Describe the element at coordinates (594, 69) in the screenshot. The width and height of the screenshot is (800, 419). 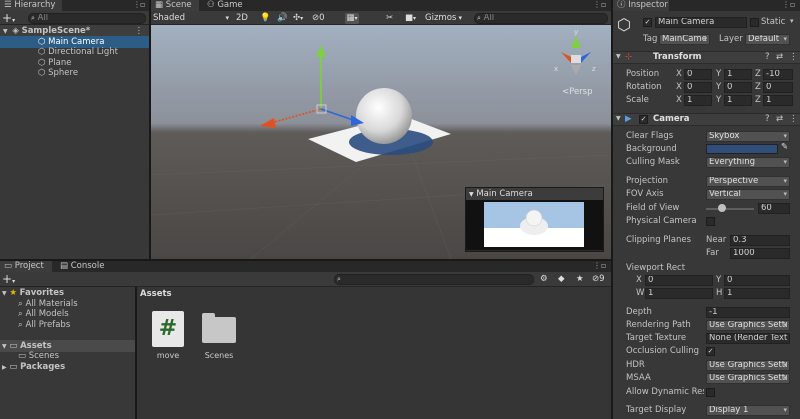
I see `svg-text: z` at that location.